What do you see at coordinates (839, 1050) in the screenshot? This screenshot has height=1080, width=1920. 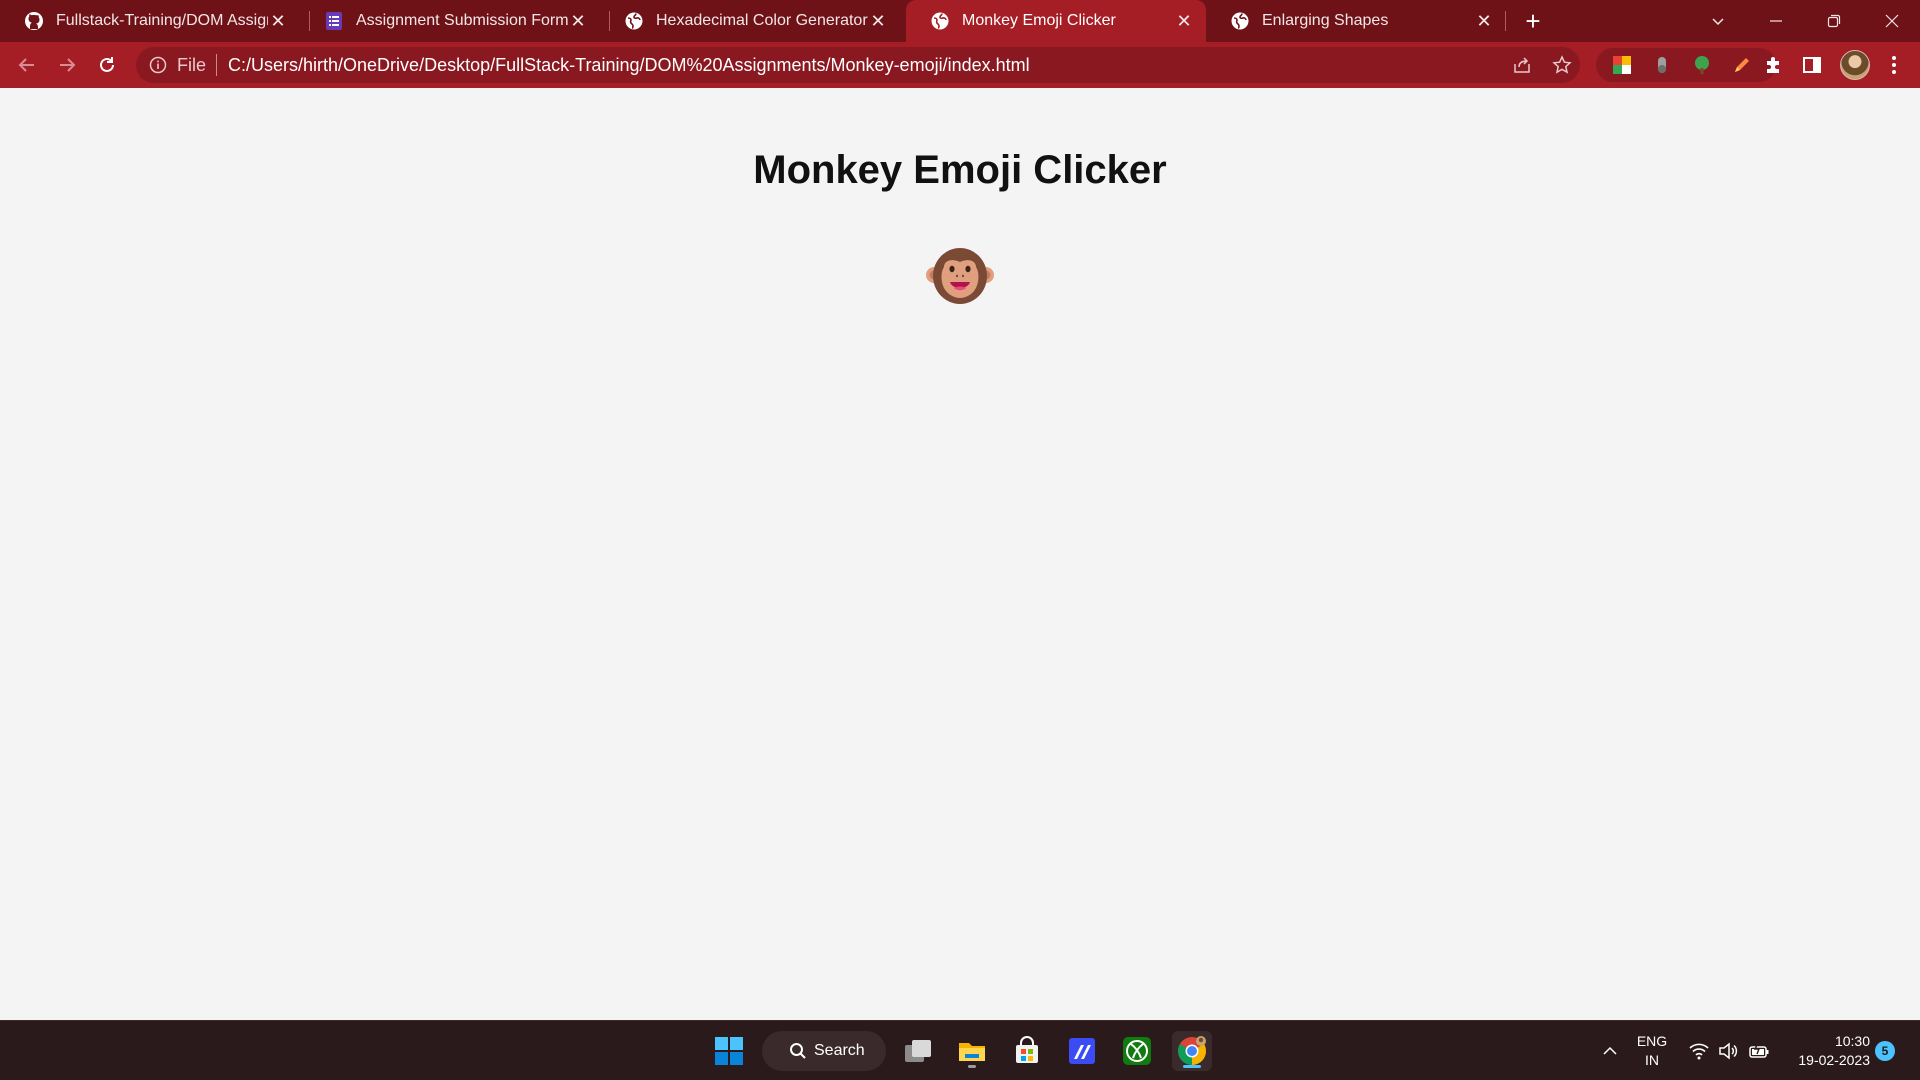 I see `search-label: Search` at bounding box center [839, 1050].